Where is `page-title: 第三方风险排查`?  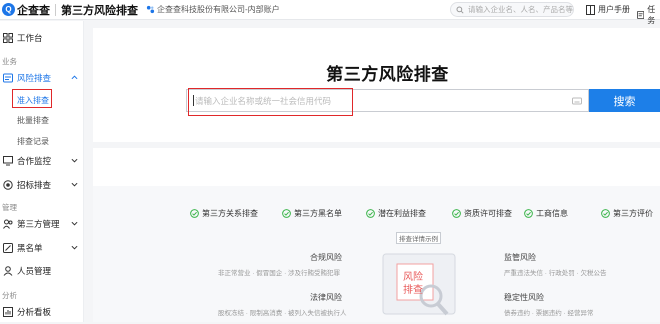 page-title: 第三方风险排查 is located at coordinates (387, 74).